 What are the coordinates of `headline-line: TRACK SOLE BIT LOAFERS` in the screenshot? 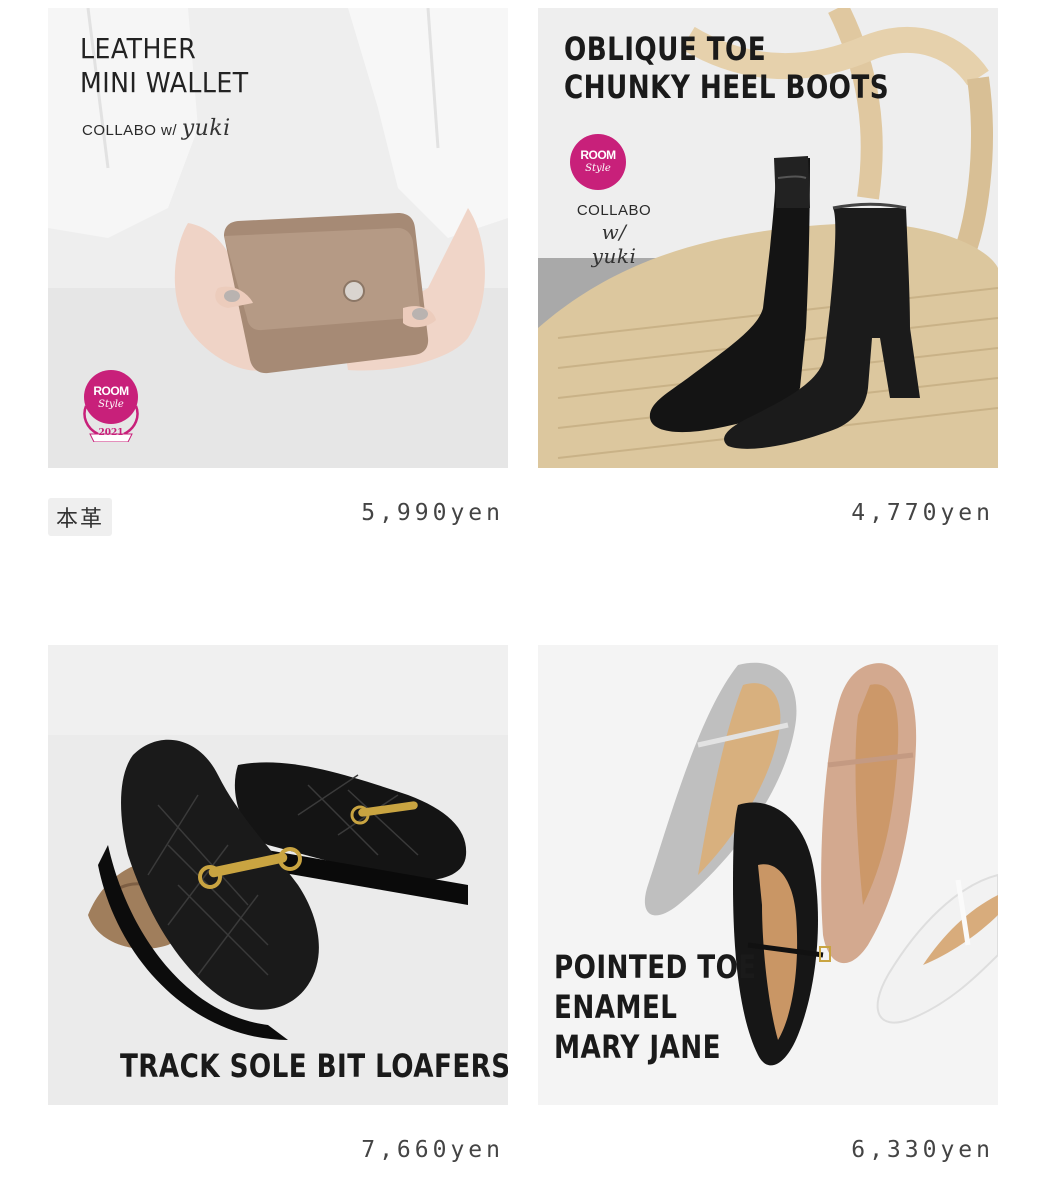 It's located at (314, 1066).